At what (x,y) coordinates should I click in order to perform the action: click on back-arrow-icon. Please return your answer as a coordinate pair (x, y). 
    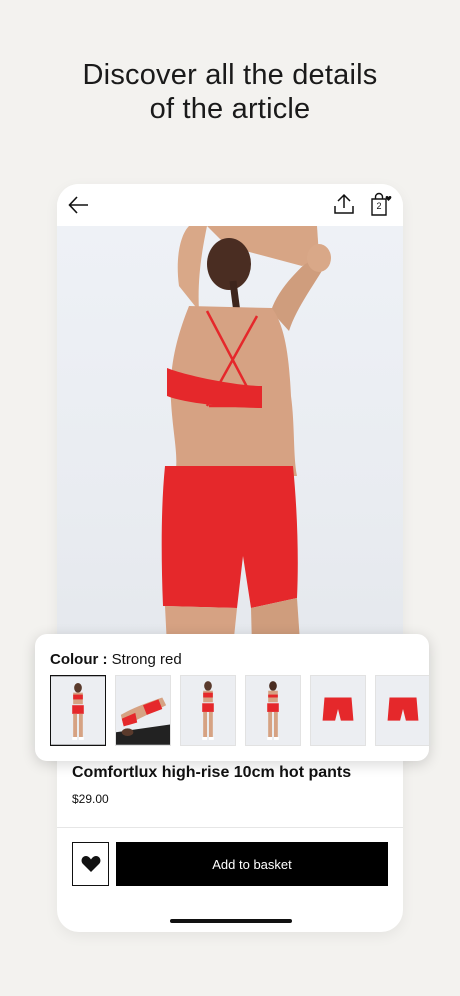
    Looking at the image, I should click on (79, 205).